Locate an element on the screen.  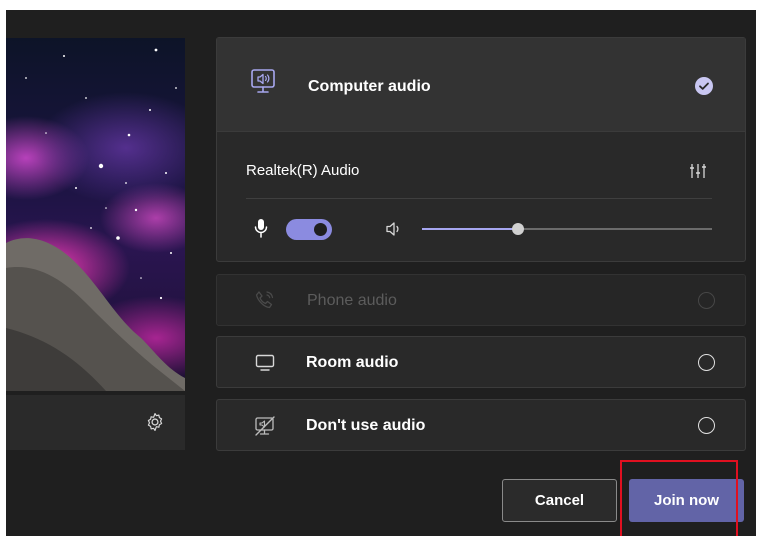
microphone-icon is located at coordinates (261, 228).